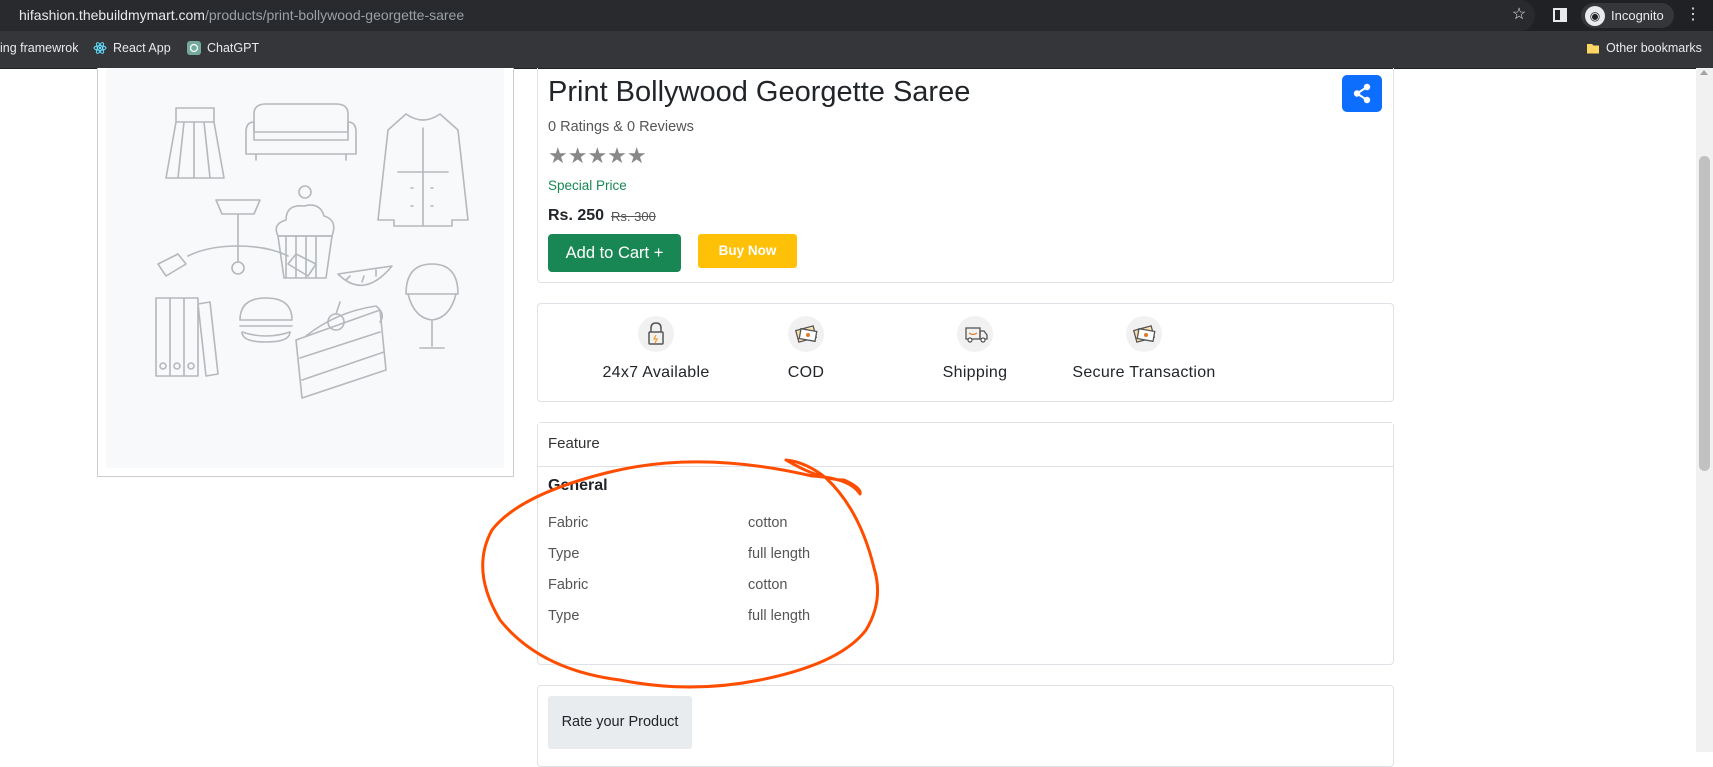  What do you see at coordinates (965, 445) in the screenshot?
I see `feature-card-header: Feature` at bounding box center [965, 445].